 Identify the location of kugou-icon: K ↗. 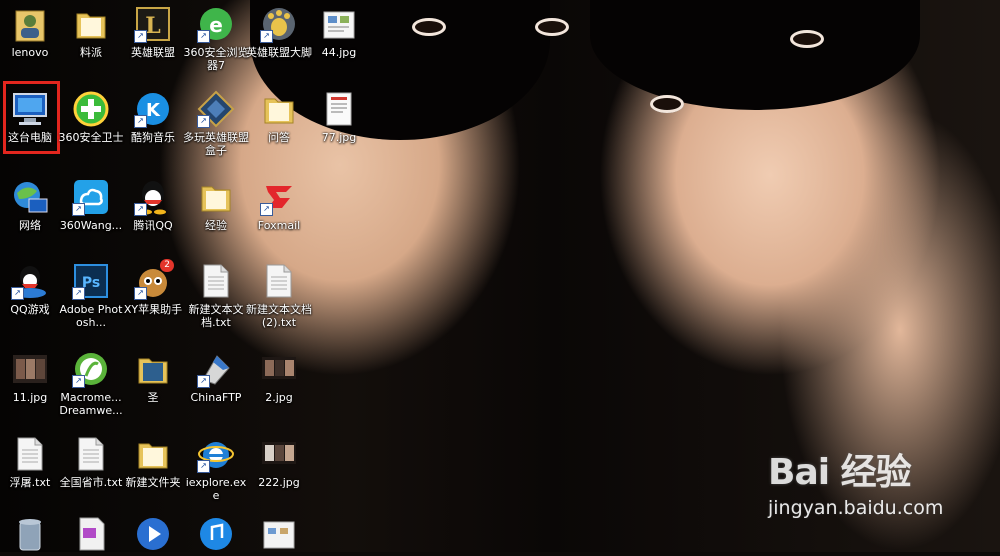
(153, 109).